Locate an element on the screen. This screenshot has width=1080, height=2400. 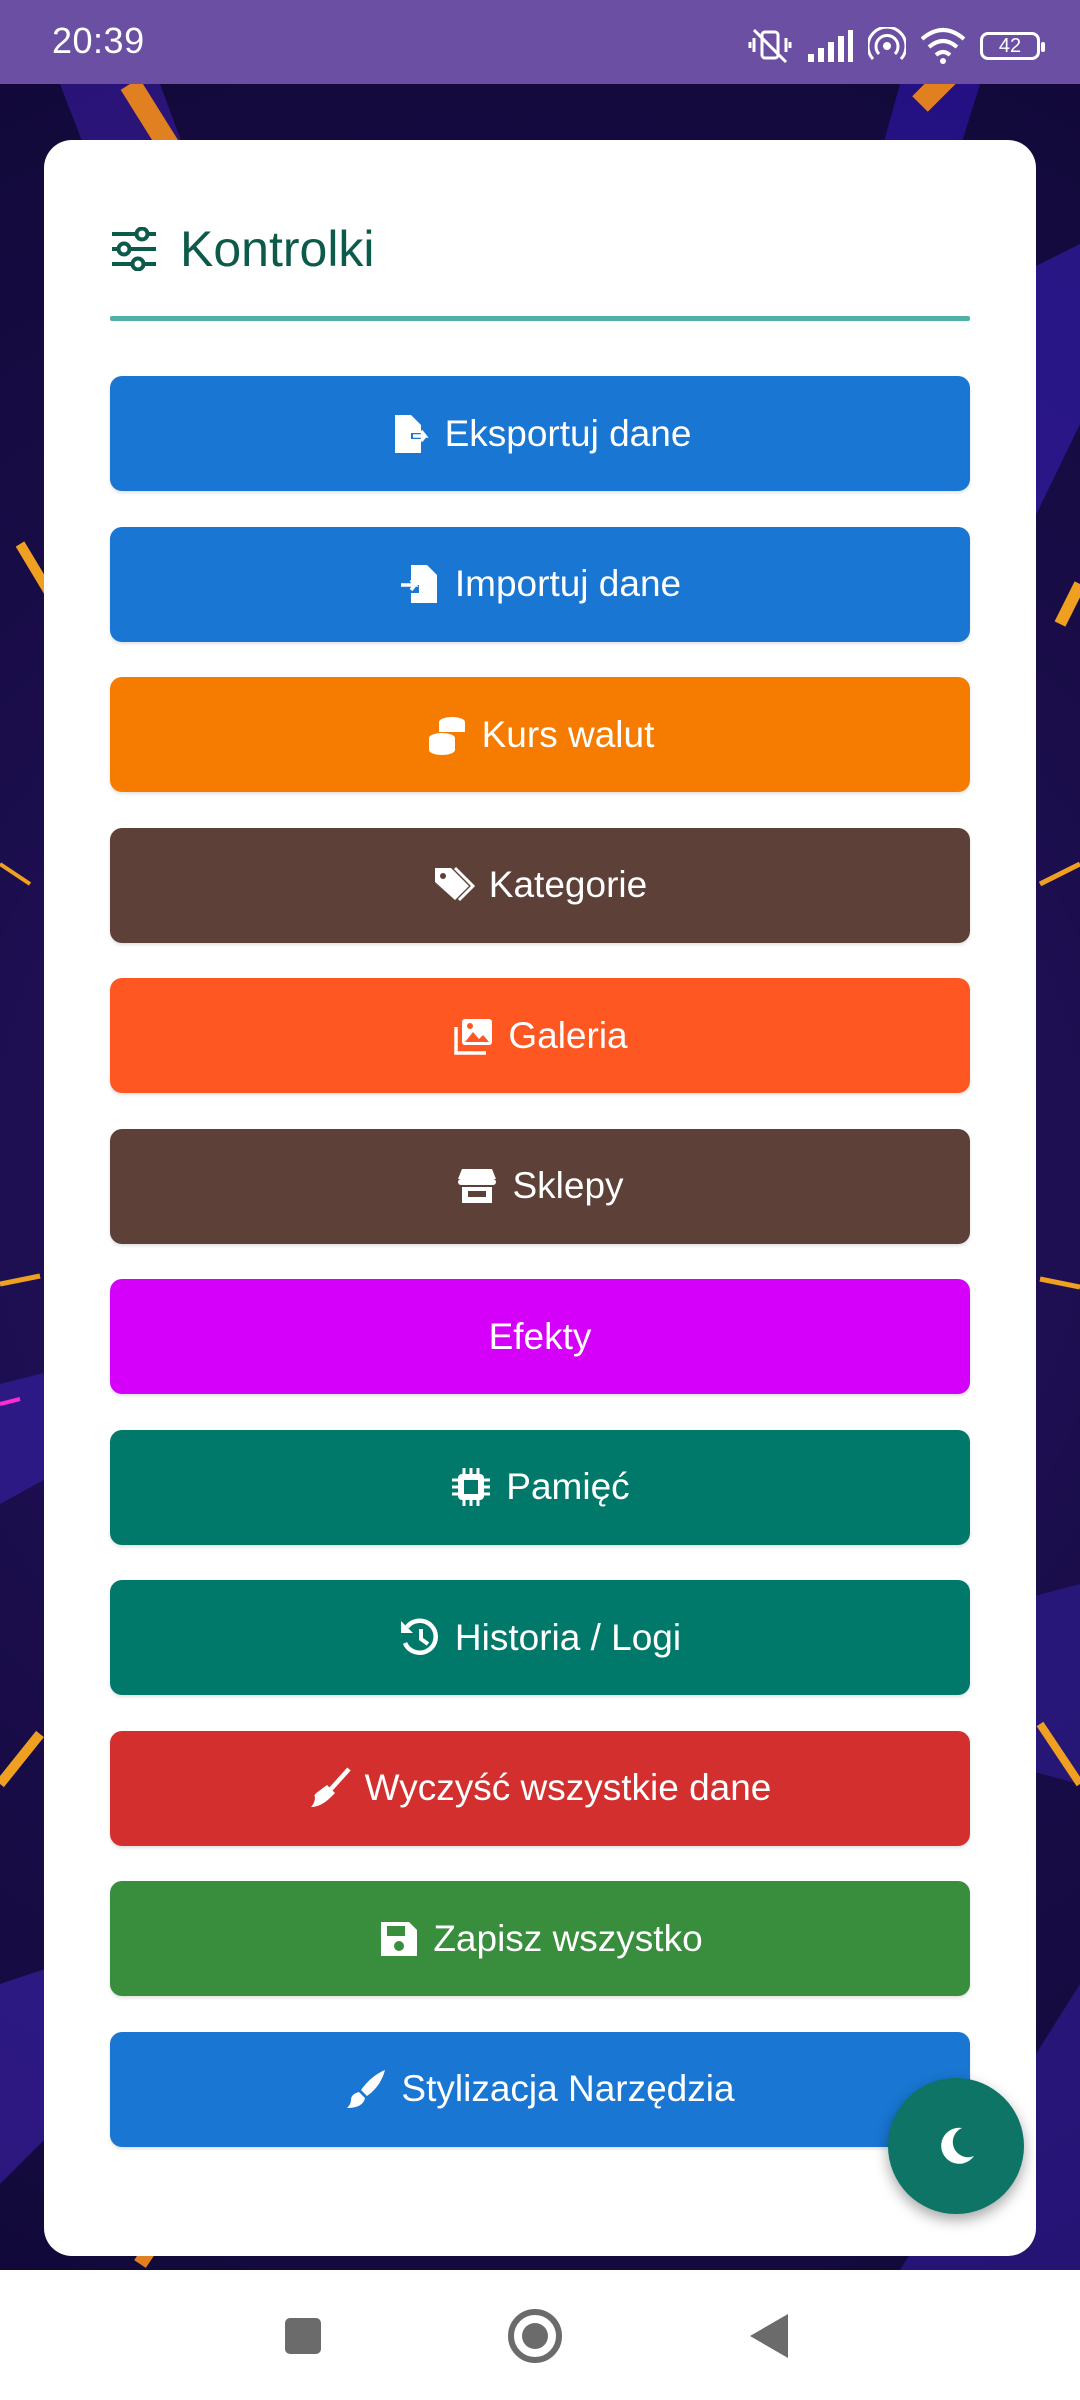
history-logs-button: Historia / Logi is located at coordinates (540, 1637).